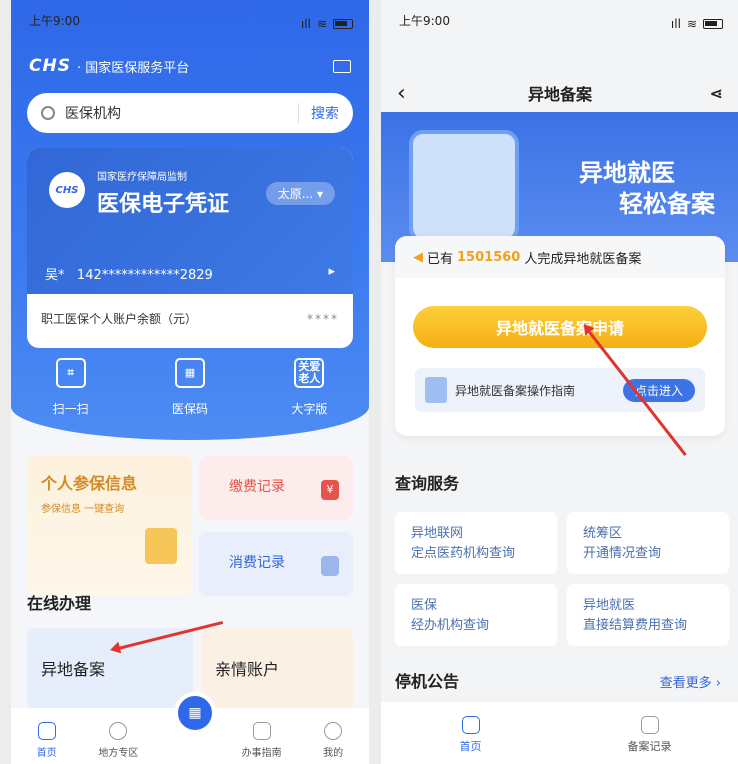 This screenshot has height=764, width=738. I want to click on consume-record-tile: 消费记录, so click(276, 564).